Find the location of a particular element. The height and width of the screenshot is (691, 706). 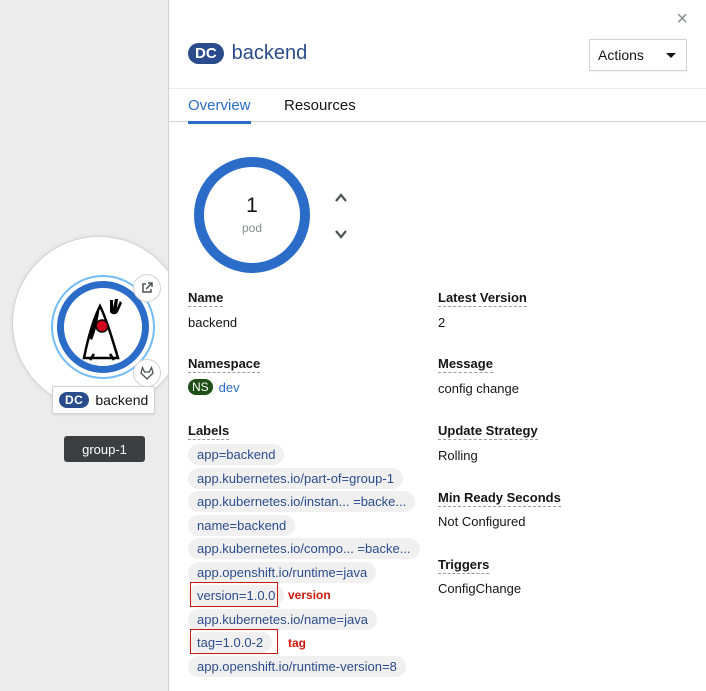

label-chip: app.openshift.io/runtime=java is located at coordinates (282, 572).